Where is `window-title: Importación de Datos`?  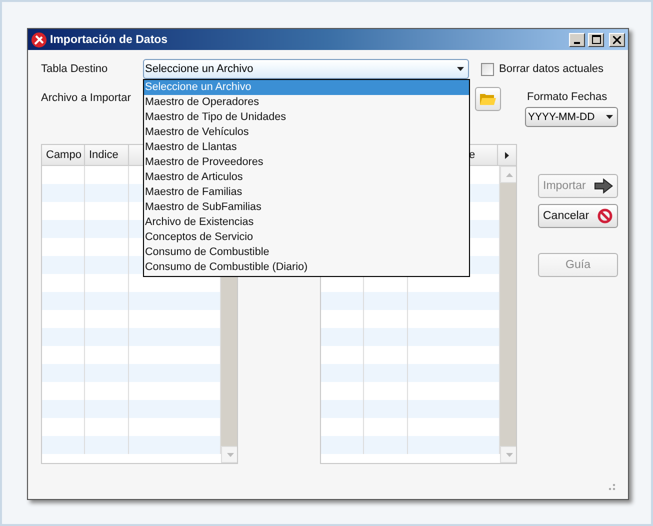
window-title: Importación de Datos is located at coordinates (109, 40).